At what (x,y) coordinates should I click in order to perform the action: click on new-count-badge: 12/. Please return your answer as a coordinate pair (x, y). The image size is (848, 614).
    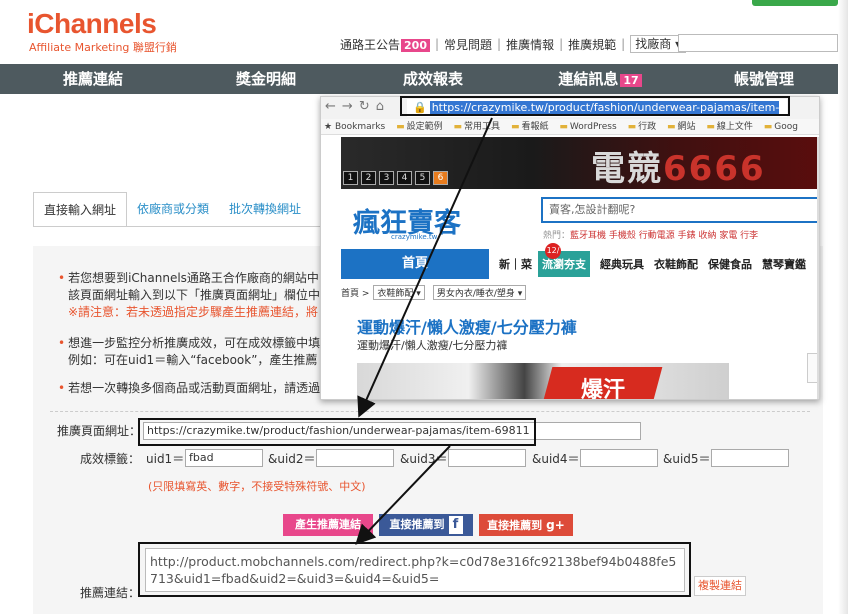
    Looking at the image, I should click on (553, 251).